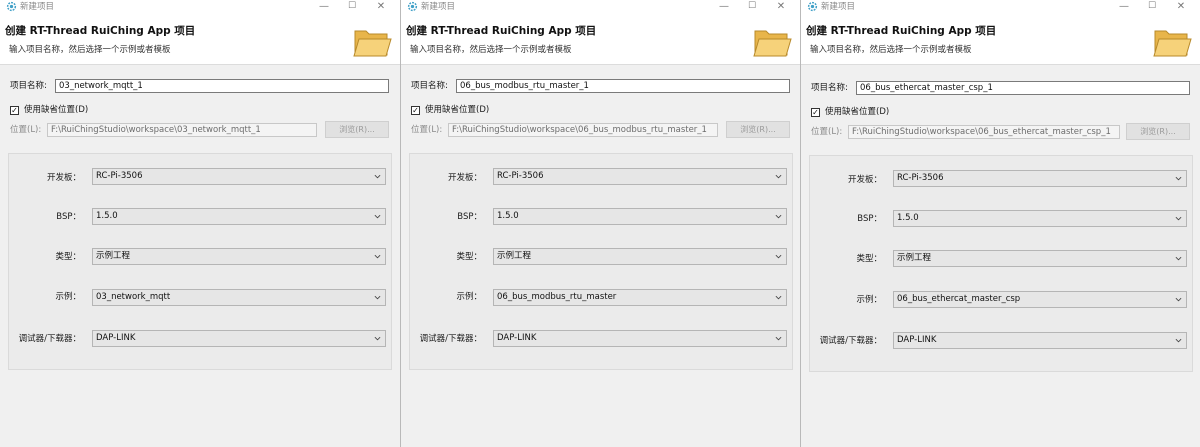 The height and width of the screenshot is (447, 1200). Describe the element at coordinates (49, 339) in the screenshot. I see `debugger-label: 调试器/下载器：` at that location.